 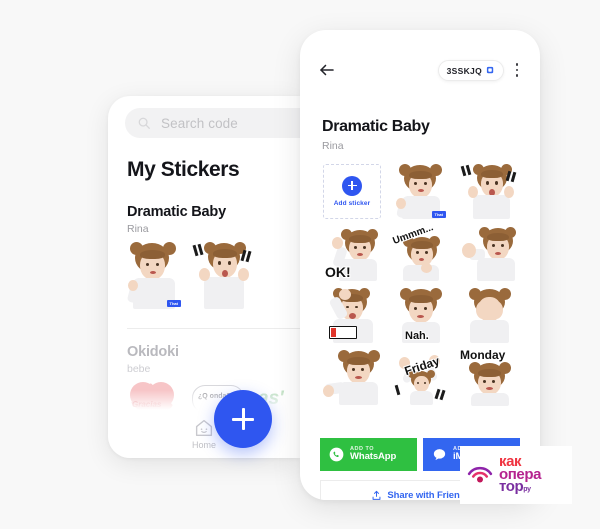 What do you see at coordinates (203, 444) in the screenshot?
I see `tab-home-label: Home` at bounding box center [203, 444].